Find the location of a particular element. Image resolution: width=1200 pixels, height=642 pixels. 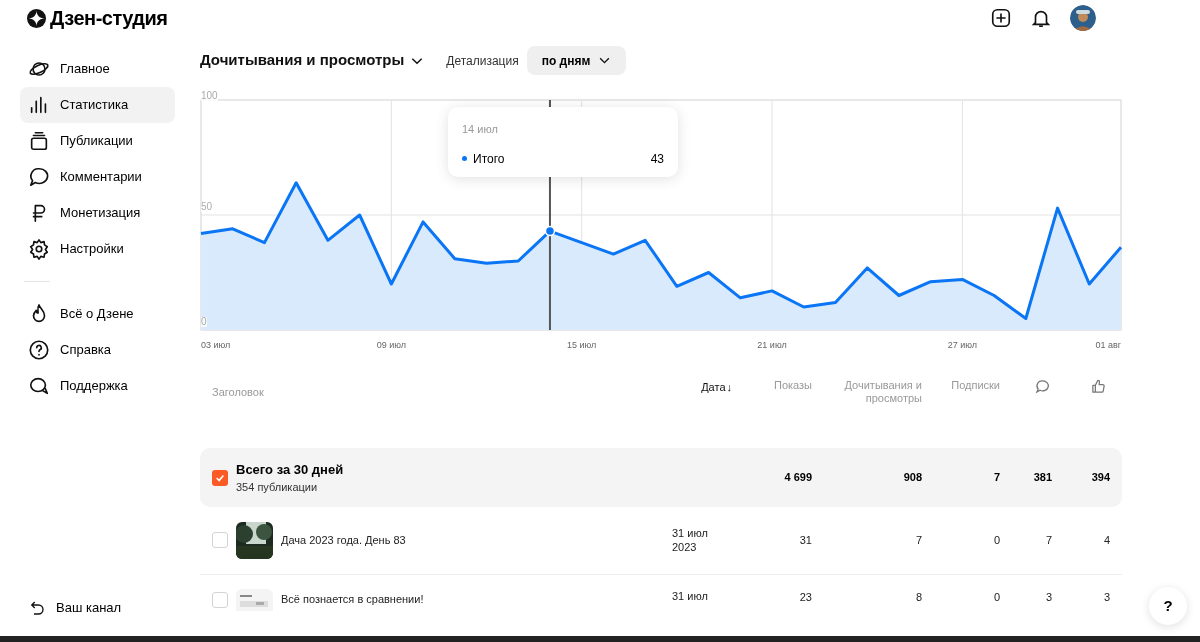

stack-icon is located at coordinates (39, 141).